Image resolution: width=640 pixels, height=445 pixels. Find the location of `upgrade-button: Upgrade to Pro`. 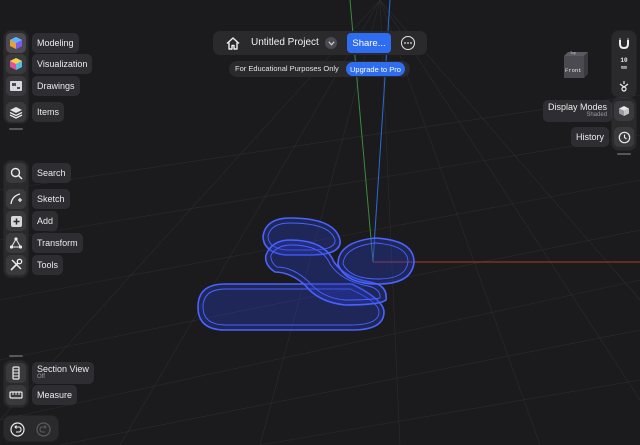

upgrade-button: Upgrade to Pro is located at coordinates (375, 69).